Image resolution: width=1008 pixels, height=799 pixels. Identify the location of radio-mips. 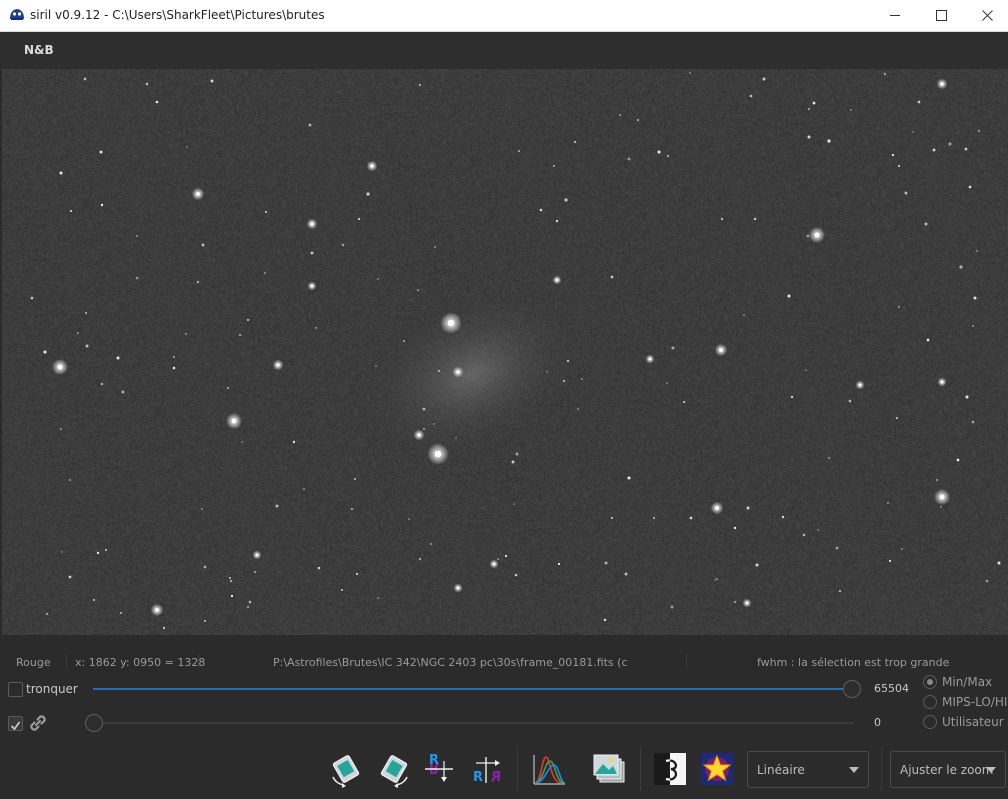
(930, 702).